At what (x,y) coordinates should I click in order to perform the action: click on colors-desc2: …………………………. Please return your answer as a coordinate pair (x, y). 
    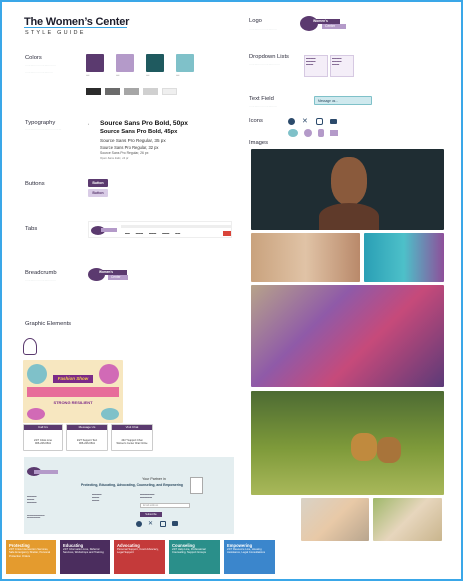
    Looking at the image, I should click on (39, 72).